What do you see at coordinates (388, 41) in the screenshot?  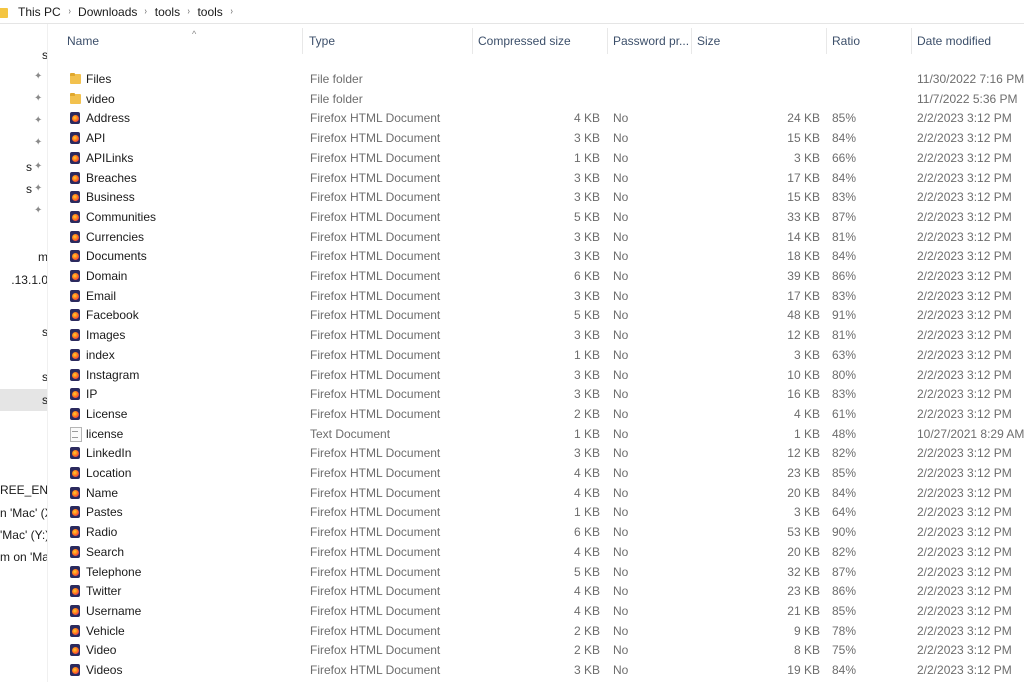 I see `column-header-type: Type` at bounding box center [388, 41].